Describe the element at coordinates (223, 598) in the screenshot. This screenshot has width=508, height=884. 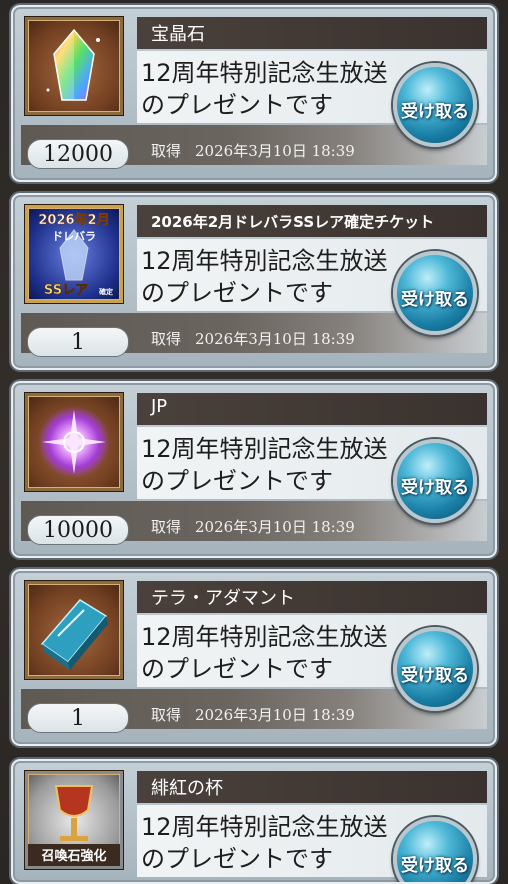
I see `item-name: テラ・アダマント` at that location.